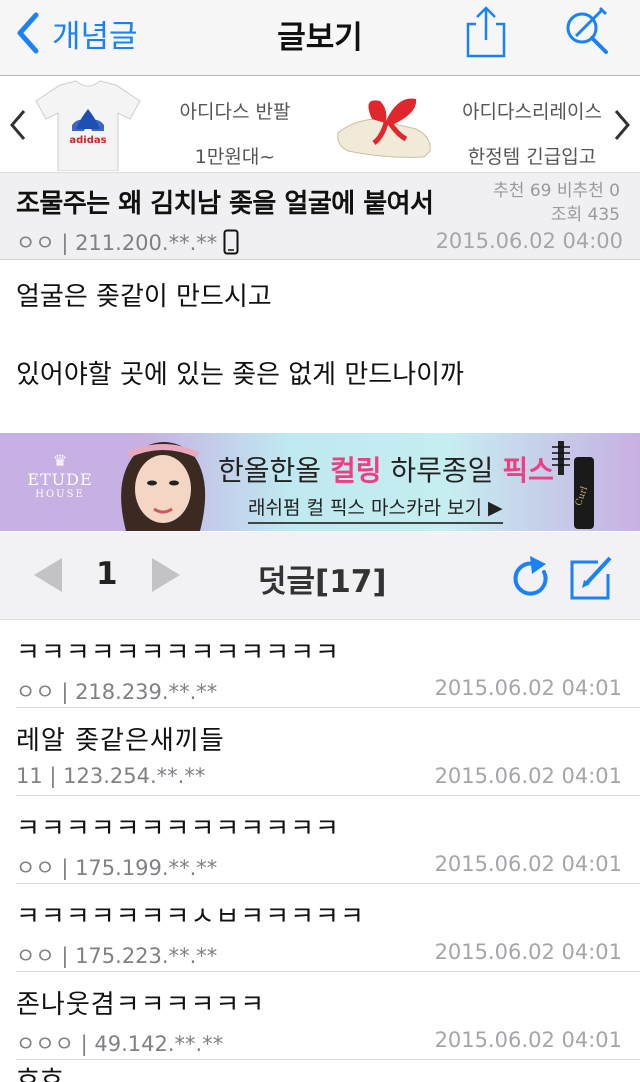 The width and height of the screenshot is (640, 1082). Describe the element at coordinates (240, 375) in the screenshot. I see `body-line: 있어야할 곳에 있는 좆은 없게 만드나이까` at that location.